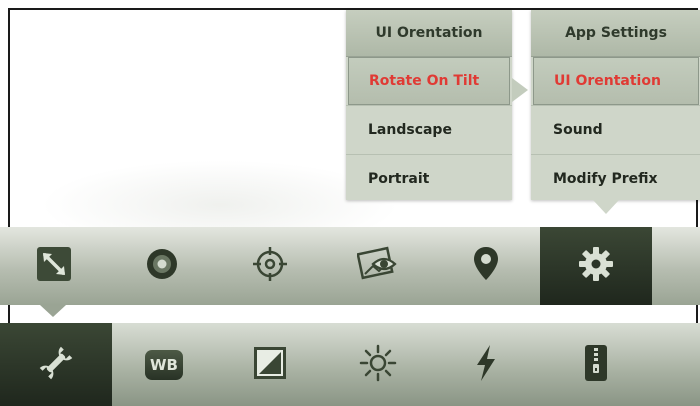 Image resolution: width=700 pixels, height=406 pixels. I want to click on brightness-button, so click(378, 364).